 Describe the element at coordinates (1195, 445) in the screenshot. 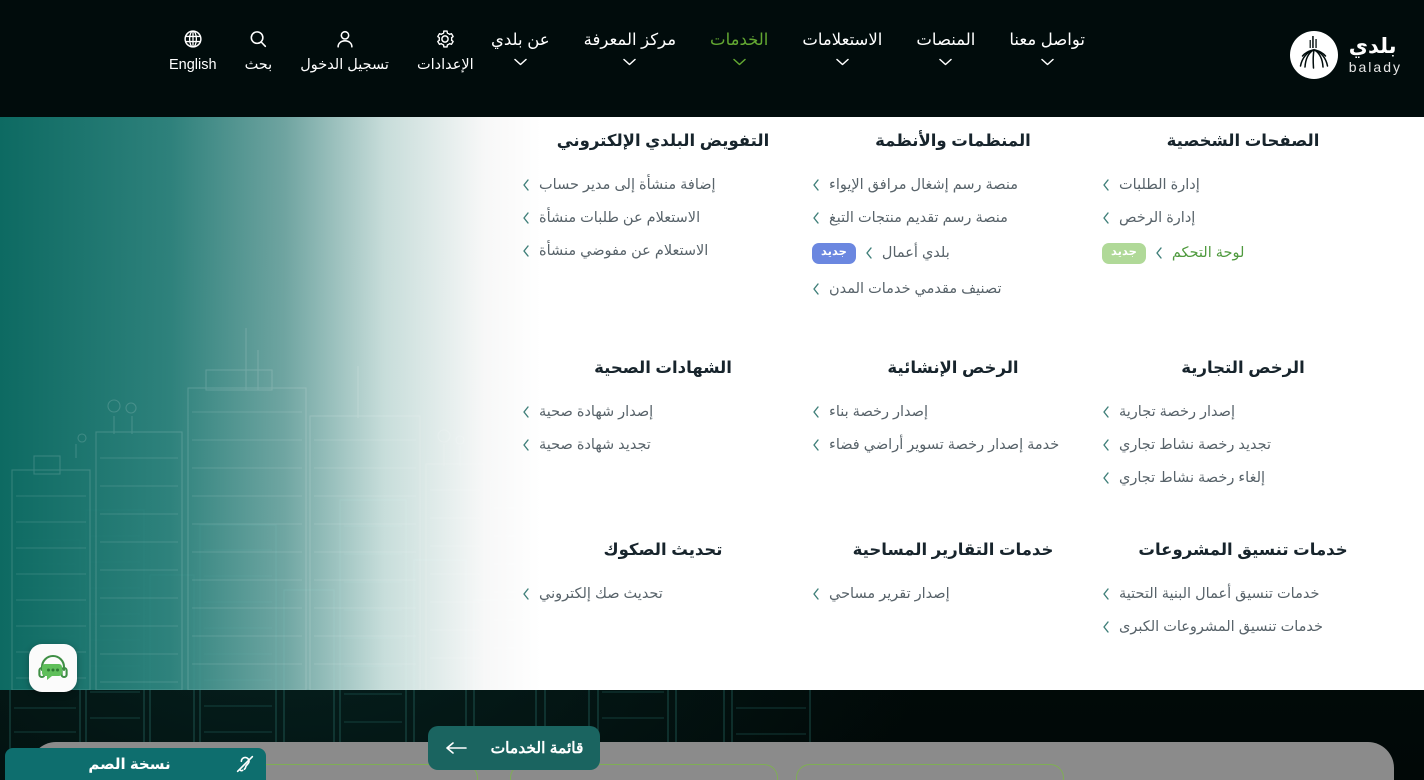

I see `menu-link-label: تجديد رخصة نشاط تجاري` at that location.